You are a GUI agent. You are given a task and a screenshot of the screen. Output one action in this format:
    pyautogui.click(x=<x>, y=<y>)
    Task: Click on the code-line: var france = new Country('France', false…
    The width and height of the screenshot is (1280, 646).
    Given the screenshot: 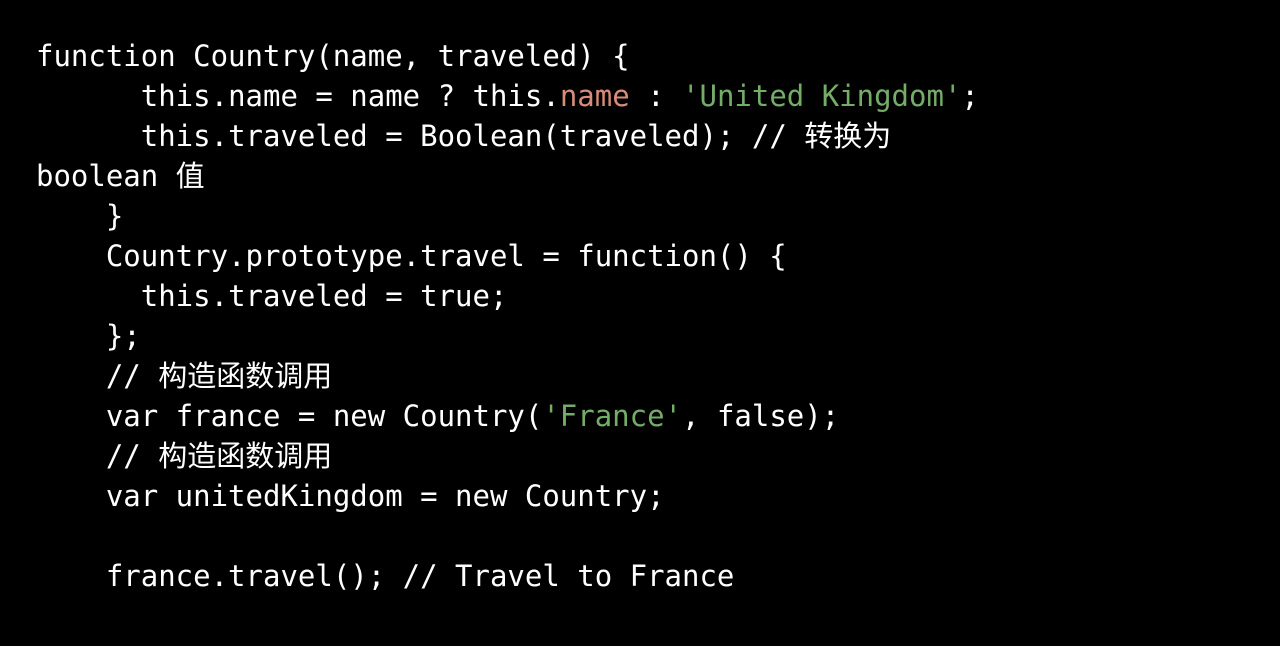 What is the action you would take?
    pyautogui.click(x=640, y=416)
    